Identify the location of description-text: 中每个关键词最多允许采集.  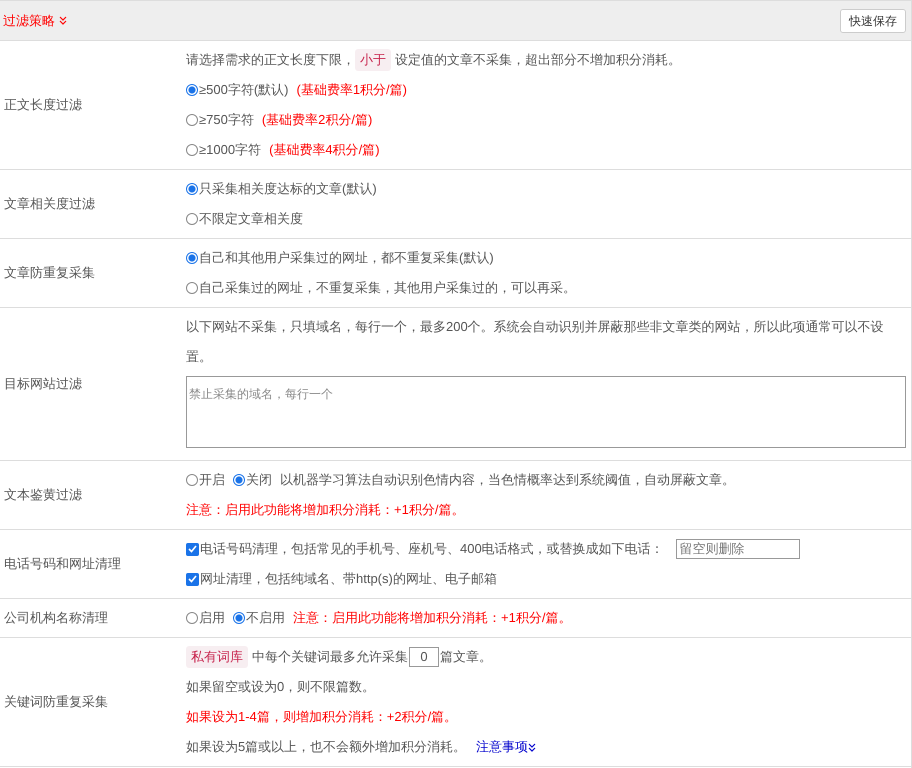
(330, 657).